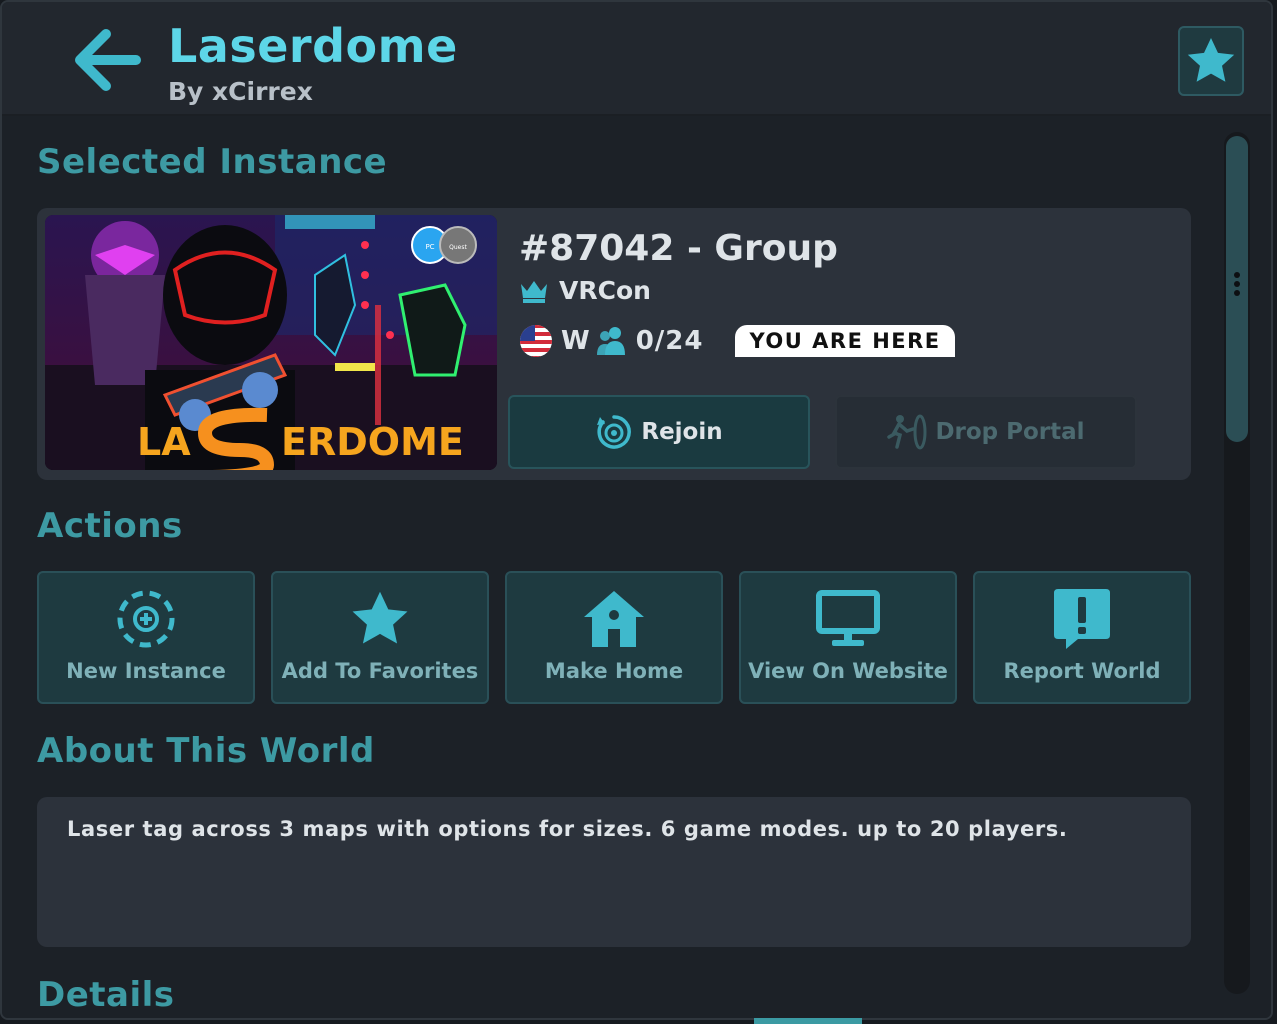  What do you see at coordinates (636, 59) in the screenshot?
I see `header: Laserdome By xCirrex` at bounding box center [636, 59].